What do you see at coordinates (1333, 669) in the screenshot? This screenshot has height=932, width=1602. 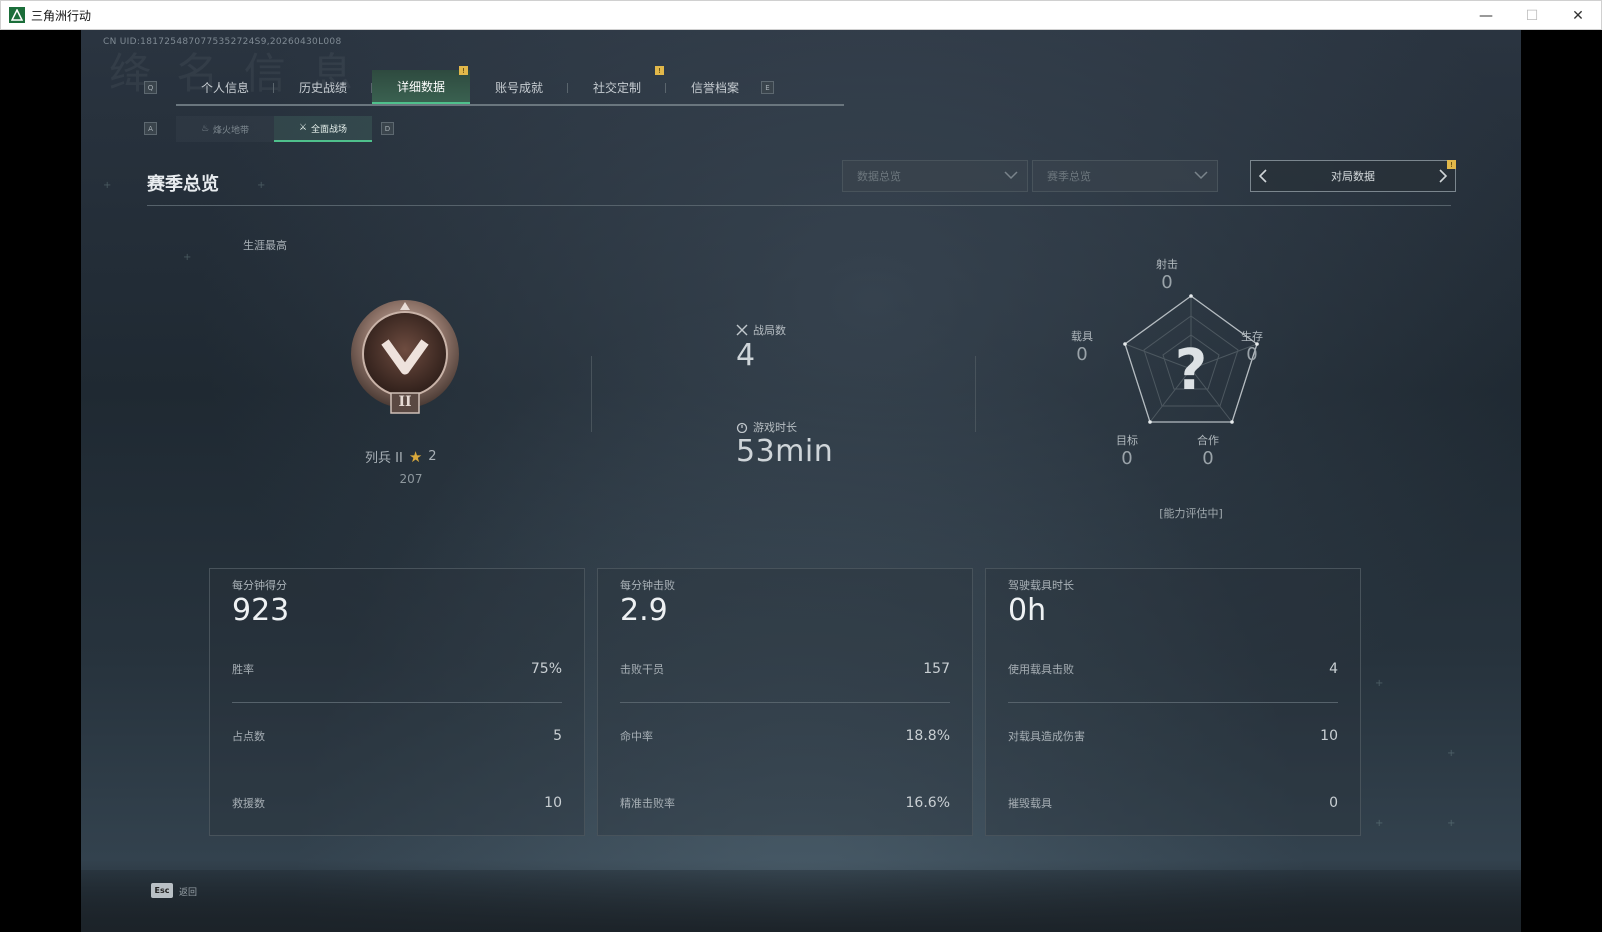 I see `row-value: 4` at bounding box center [1333, 669].